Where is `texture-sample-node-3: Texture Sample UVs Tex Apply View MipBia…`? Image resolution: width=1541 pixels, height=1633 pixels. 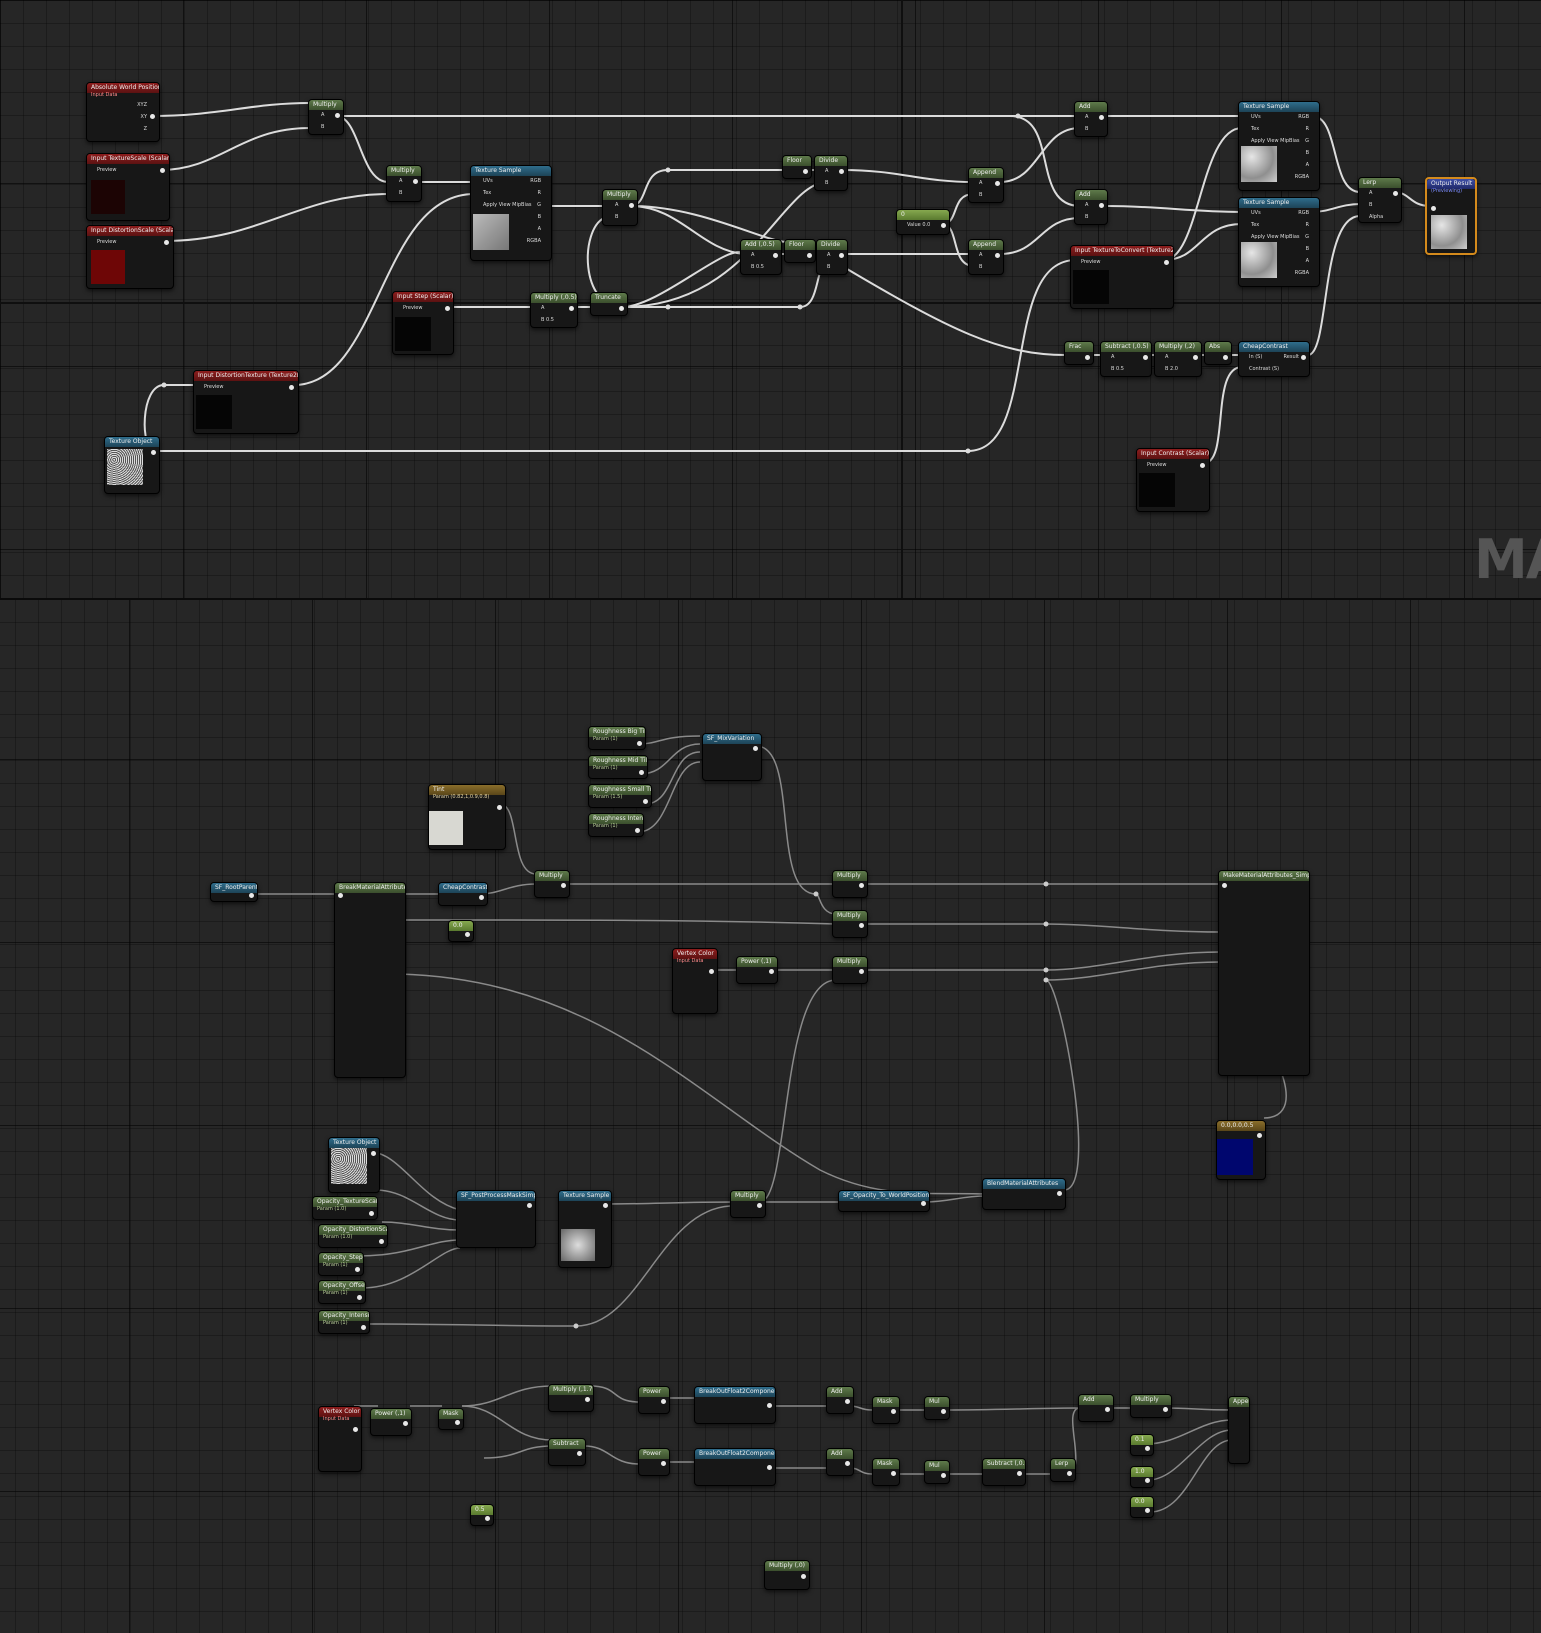 texture-sample-node-3: Texture Sample UVs Tex Apply View MipBia… is located at coordinates (1279, 242).